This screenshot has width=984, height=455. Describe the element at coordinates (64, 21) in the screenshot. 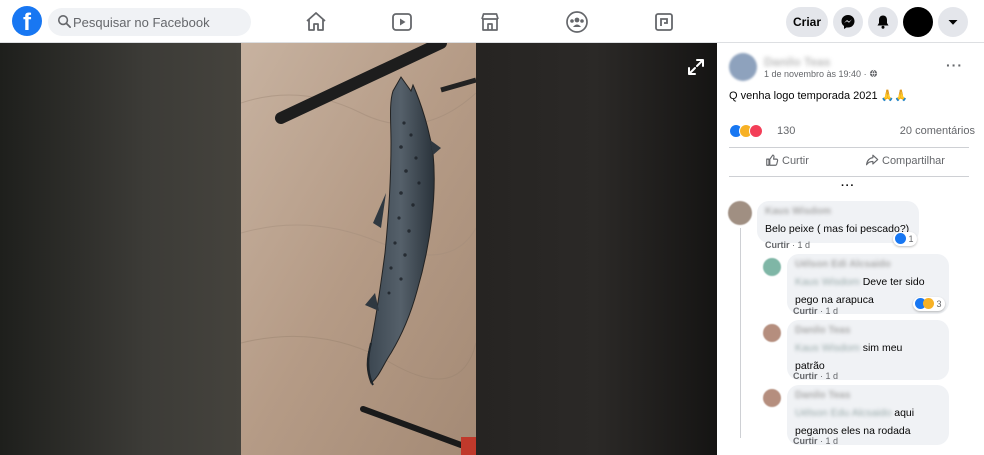

I see `search-icon` at that location.